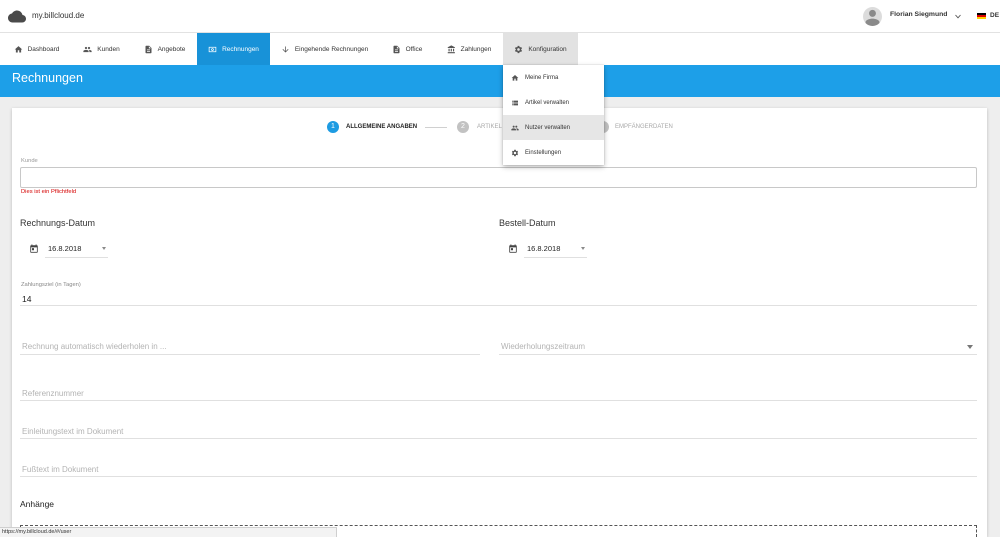  What do you see at coordinates (285, 49) in the screenshot?
I see `arrow-down-icon` at bounding box center [285, 49].